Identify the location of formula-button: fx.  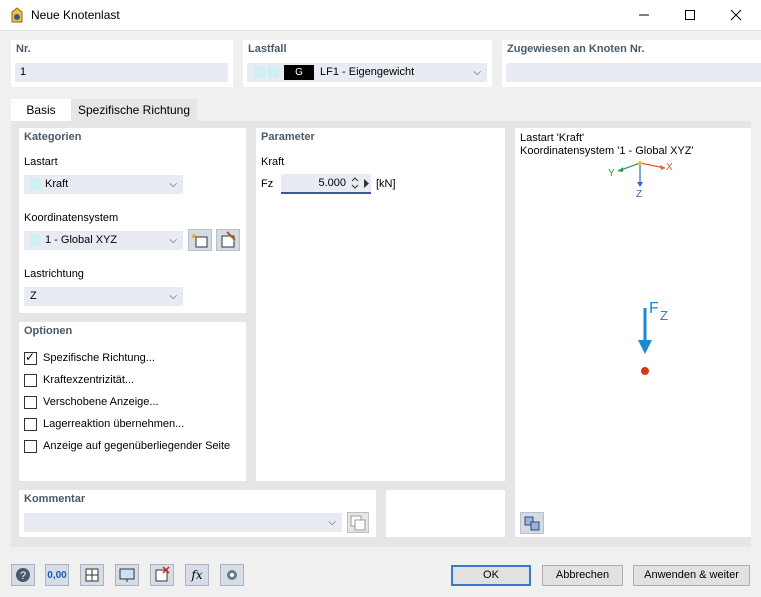
(197, 575).